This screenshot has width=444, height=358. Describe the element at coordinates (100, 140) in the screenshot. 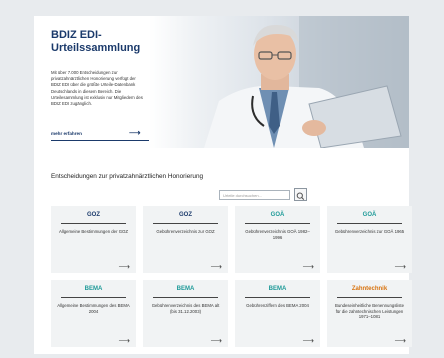

I see `link-underline` at that location.